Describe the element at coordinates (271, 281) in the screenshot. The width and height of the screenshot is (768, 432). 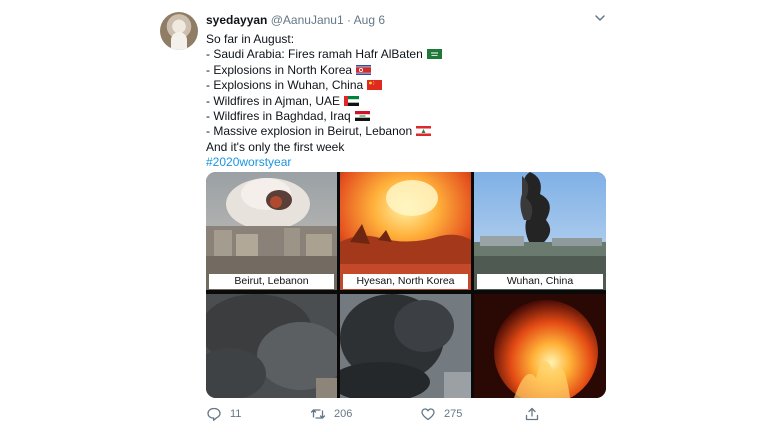
I see `media-caption: Beirut, Lebanon` at that location.